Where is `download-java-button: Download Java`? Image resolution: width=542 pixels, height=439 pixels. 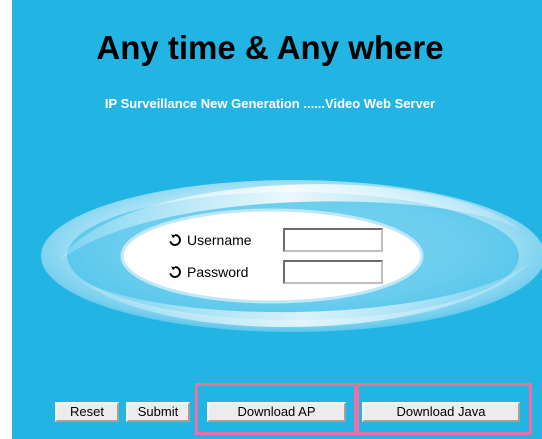 download-java-button: Download Java is located at coordinates (441, 412).